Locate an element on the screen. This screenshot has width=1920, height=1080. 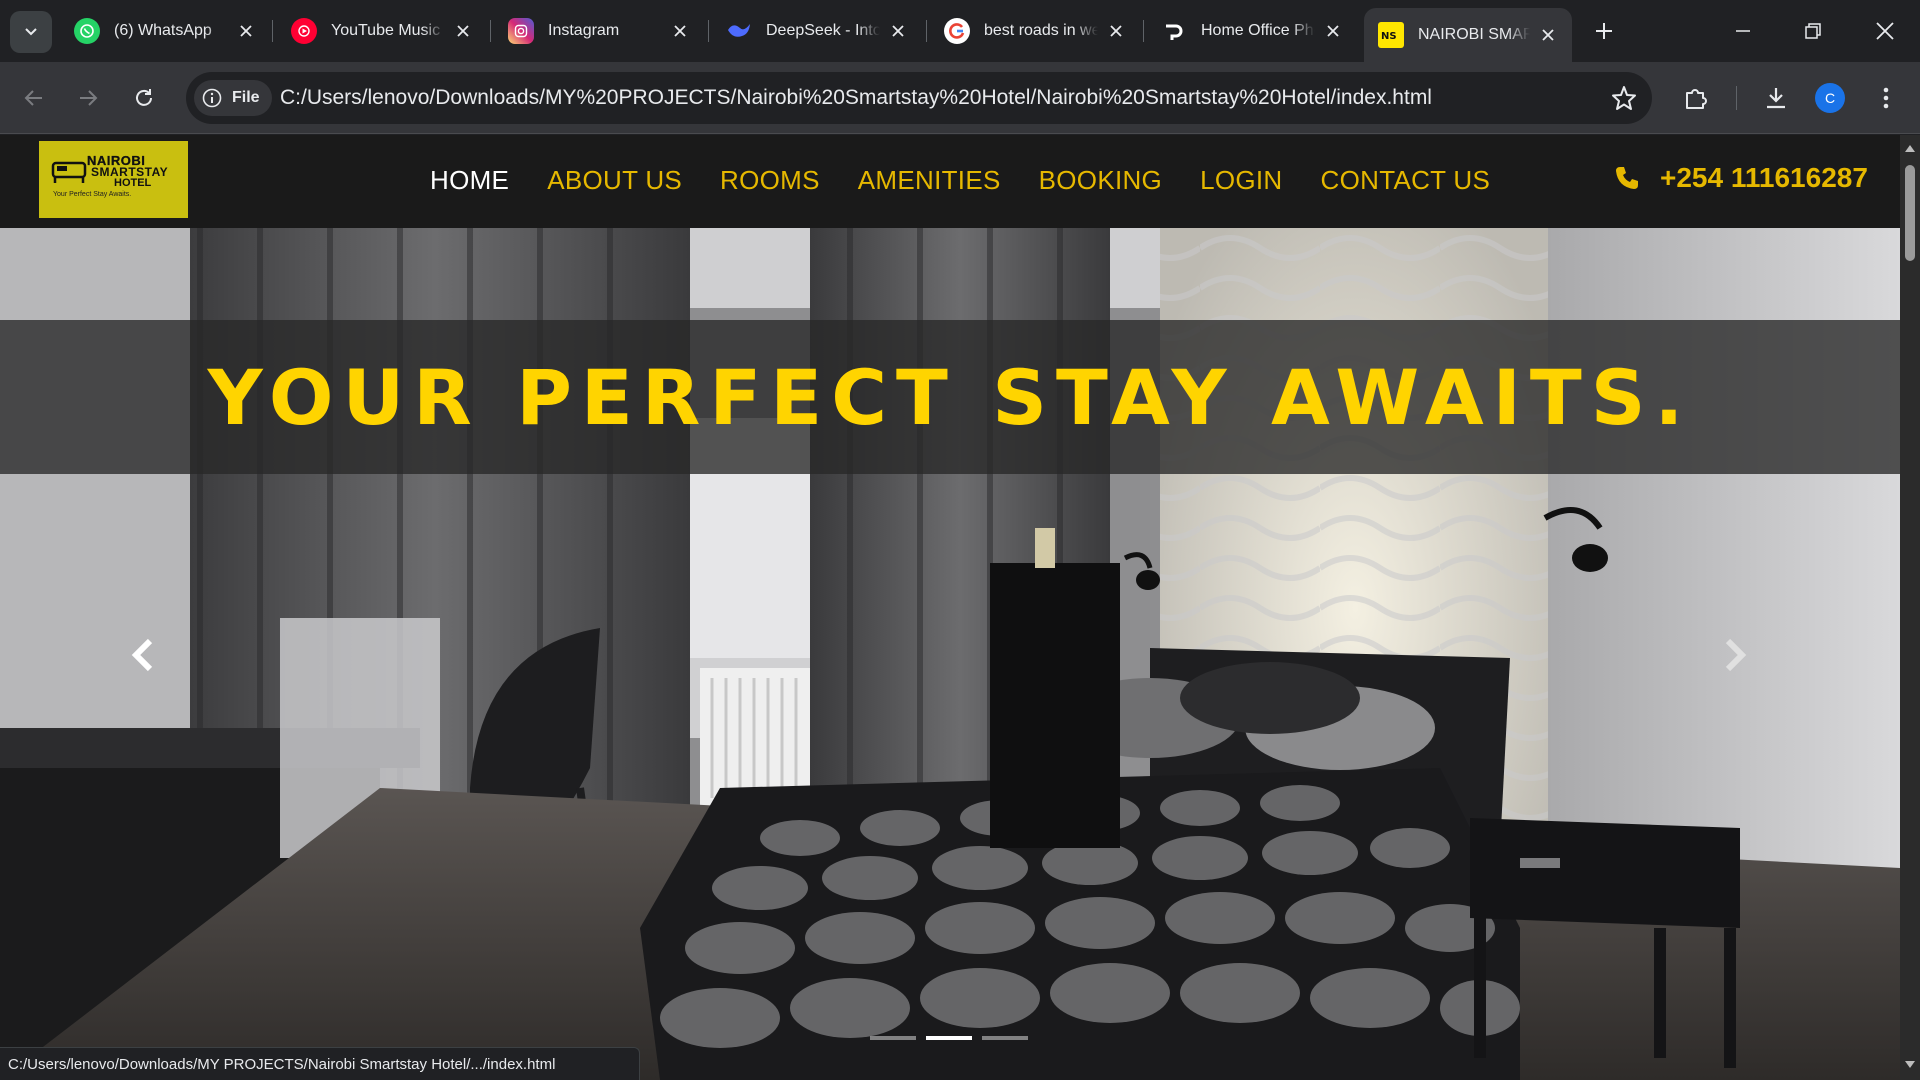
pexels-icon is located at coordinates (1174, 31).